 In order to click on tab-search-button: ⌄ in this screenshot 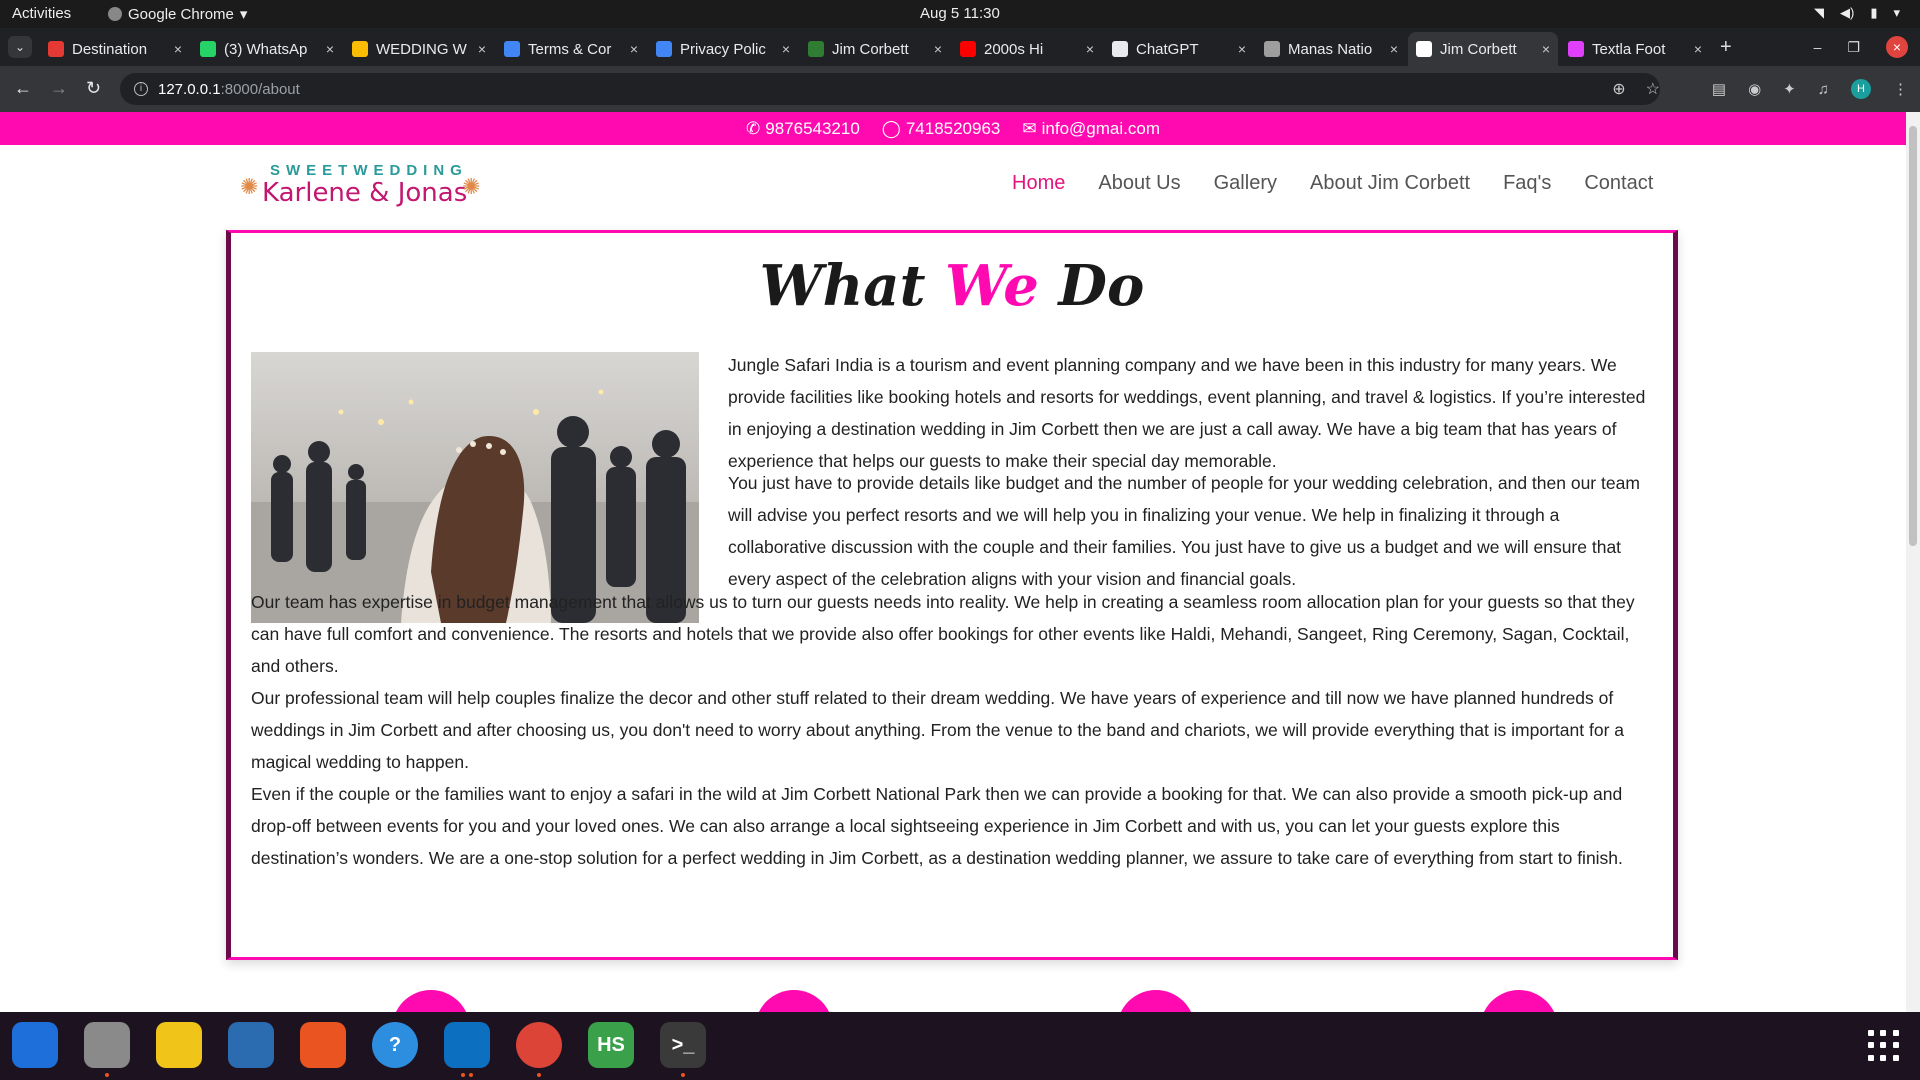, I will do `click(20, 47)`.